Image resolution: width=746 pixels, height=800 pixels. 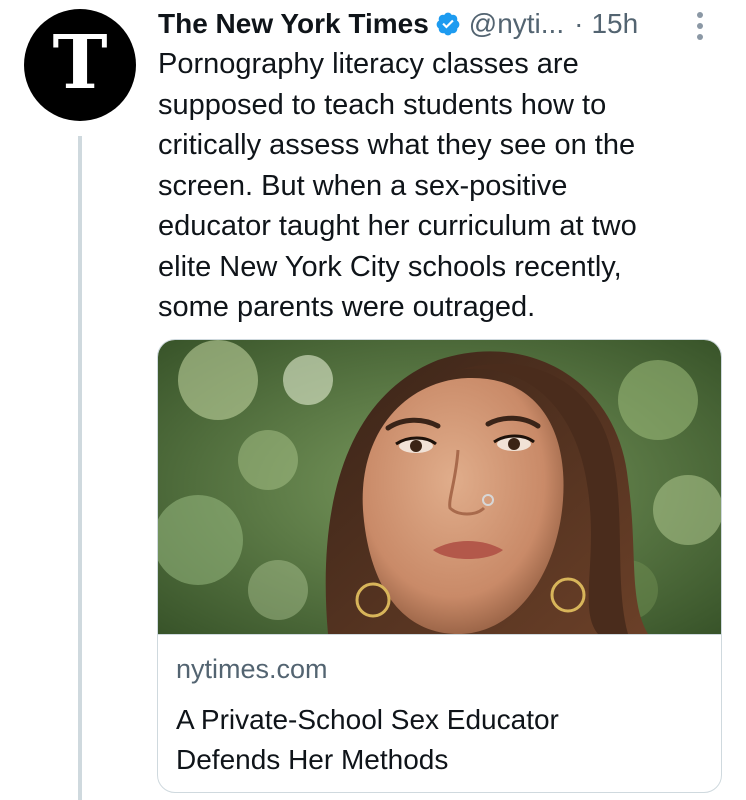 I want to click on card-divider, so click(x=439, y=634).